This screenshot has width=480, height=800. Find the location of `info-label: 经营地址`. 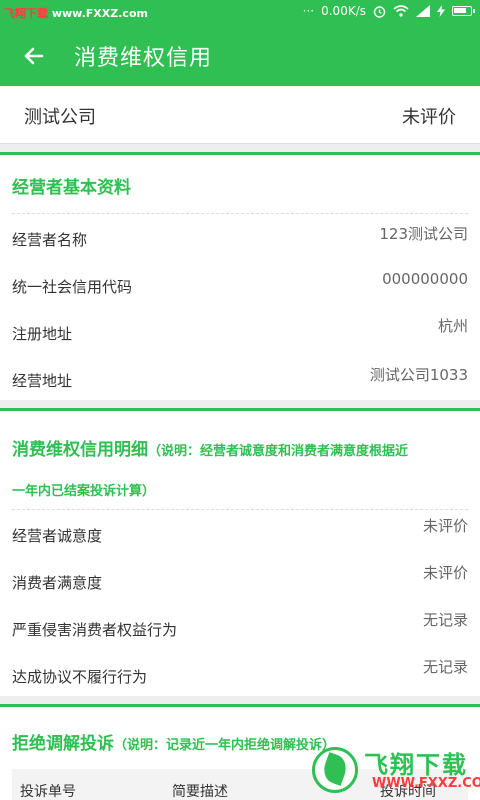

info-label: 经营地址 is located at coordinates (42, 381).